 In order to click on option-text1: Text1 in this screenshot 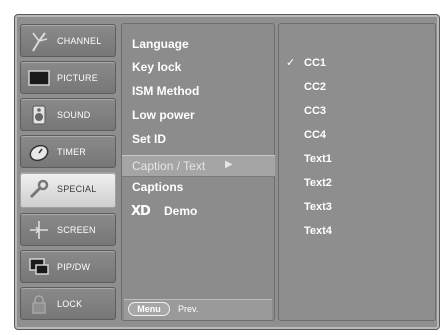, I will do `click(318, 159)`.